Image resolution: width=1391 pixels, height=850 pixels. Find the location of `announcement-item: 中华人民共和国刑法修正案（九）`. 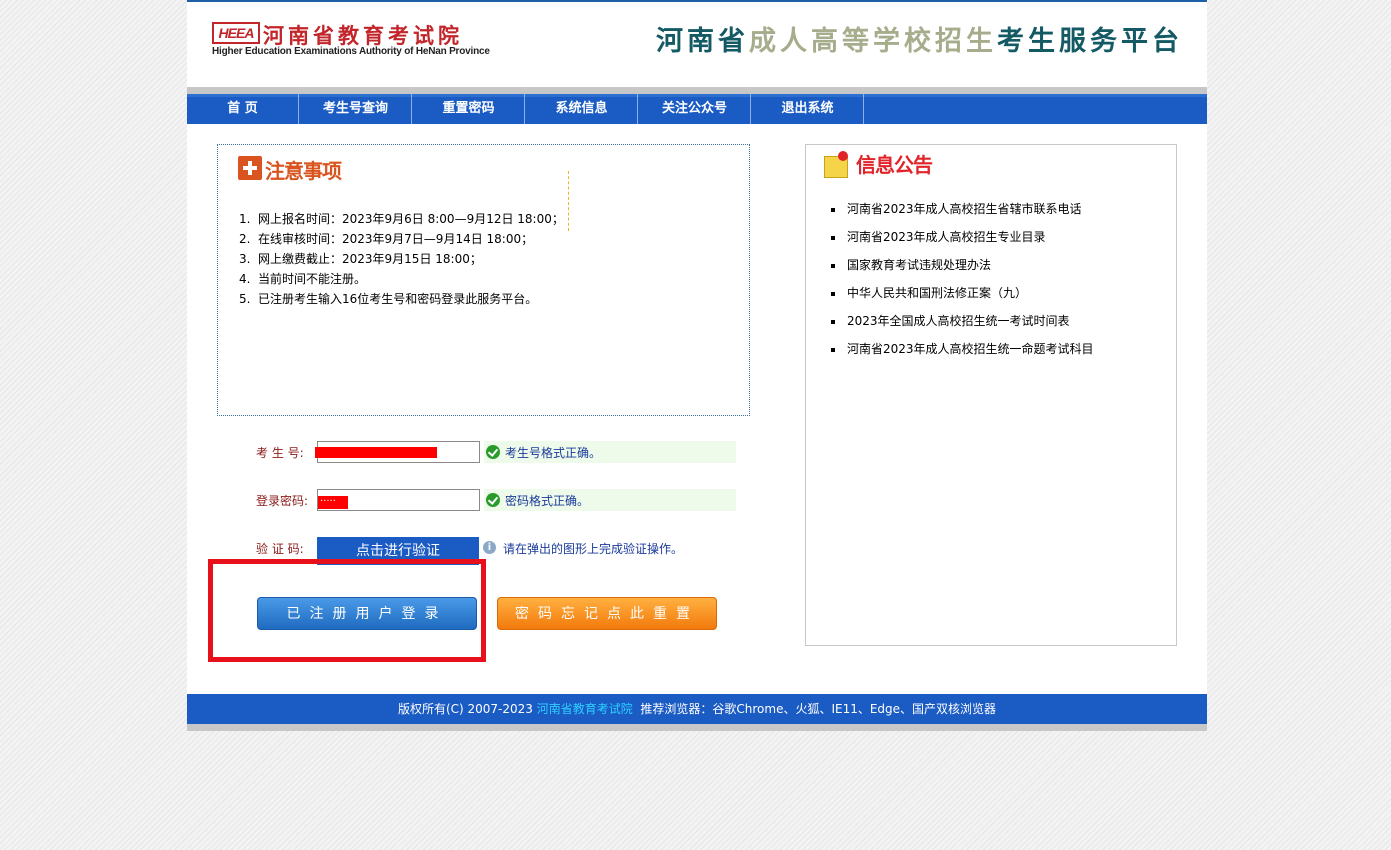

announcement-item: 中华人民共和国刑法修正案（九） is located at coordinates (962, 293).